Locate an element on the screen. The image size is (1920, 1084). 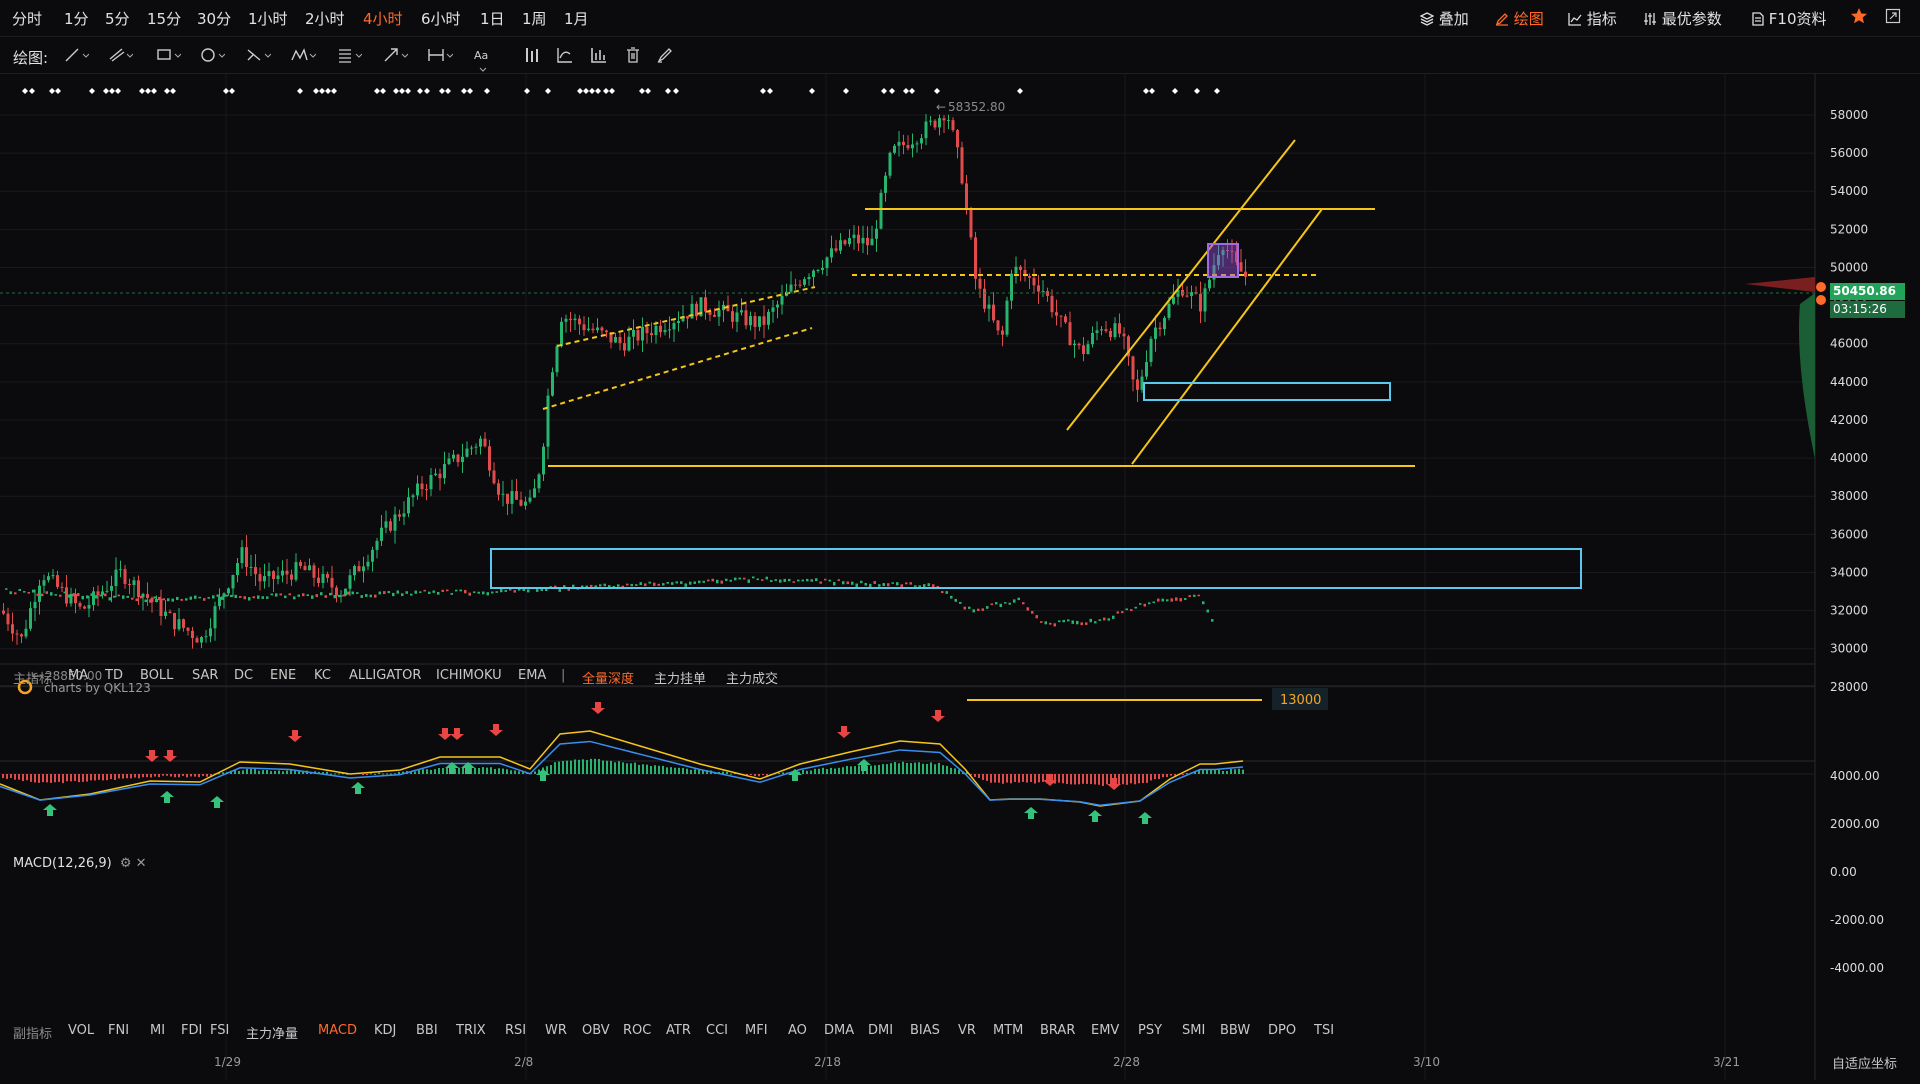
sub-ind-2: MI is located at coordinates (157, 1030).